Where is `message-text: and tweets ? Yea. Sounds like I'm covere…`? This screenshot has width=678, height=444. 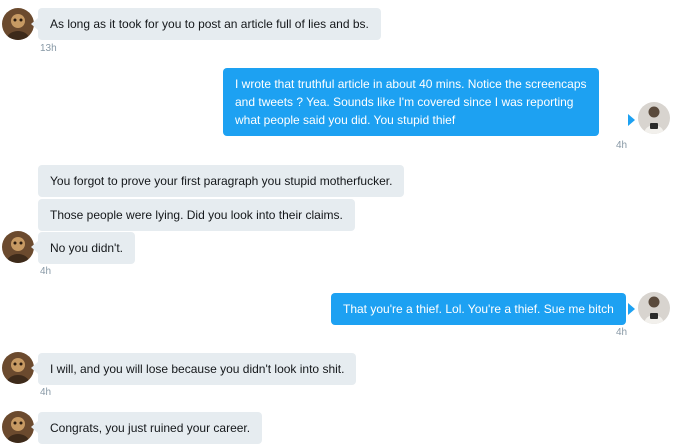 message-text: and tweets ? Yea. Sounds like I'm covere… is located at coordinates (404, 102).